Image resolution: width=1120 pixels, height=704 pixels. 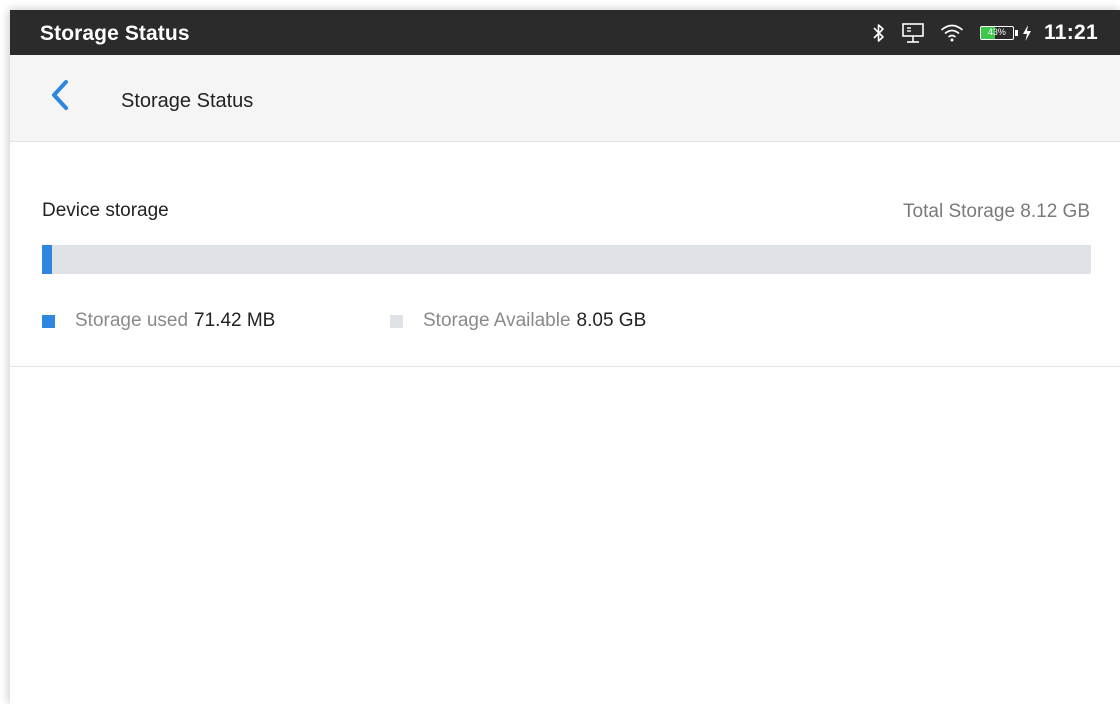 What do you see at coordinates (115, 33) in the screenshot?
I see `status-bar-title: Storage Status` at bounding box center [115, 33].